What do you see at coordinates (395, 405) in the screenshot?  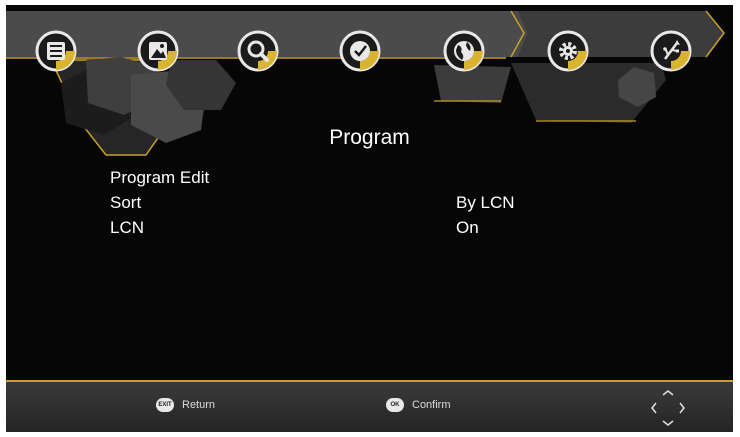 I see `ok-key-icon: OK` at bounding box center [395, 405].